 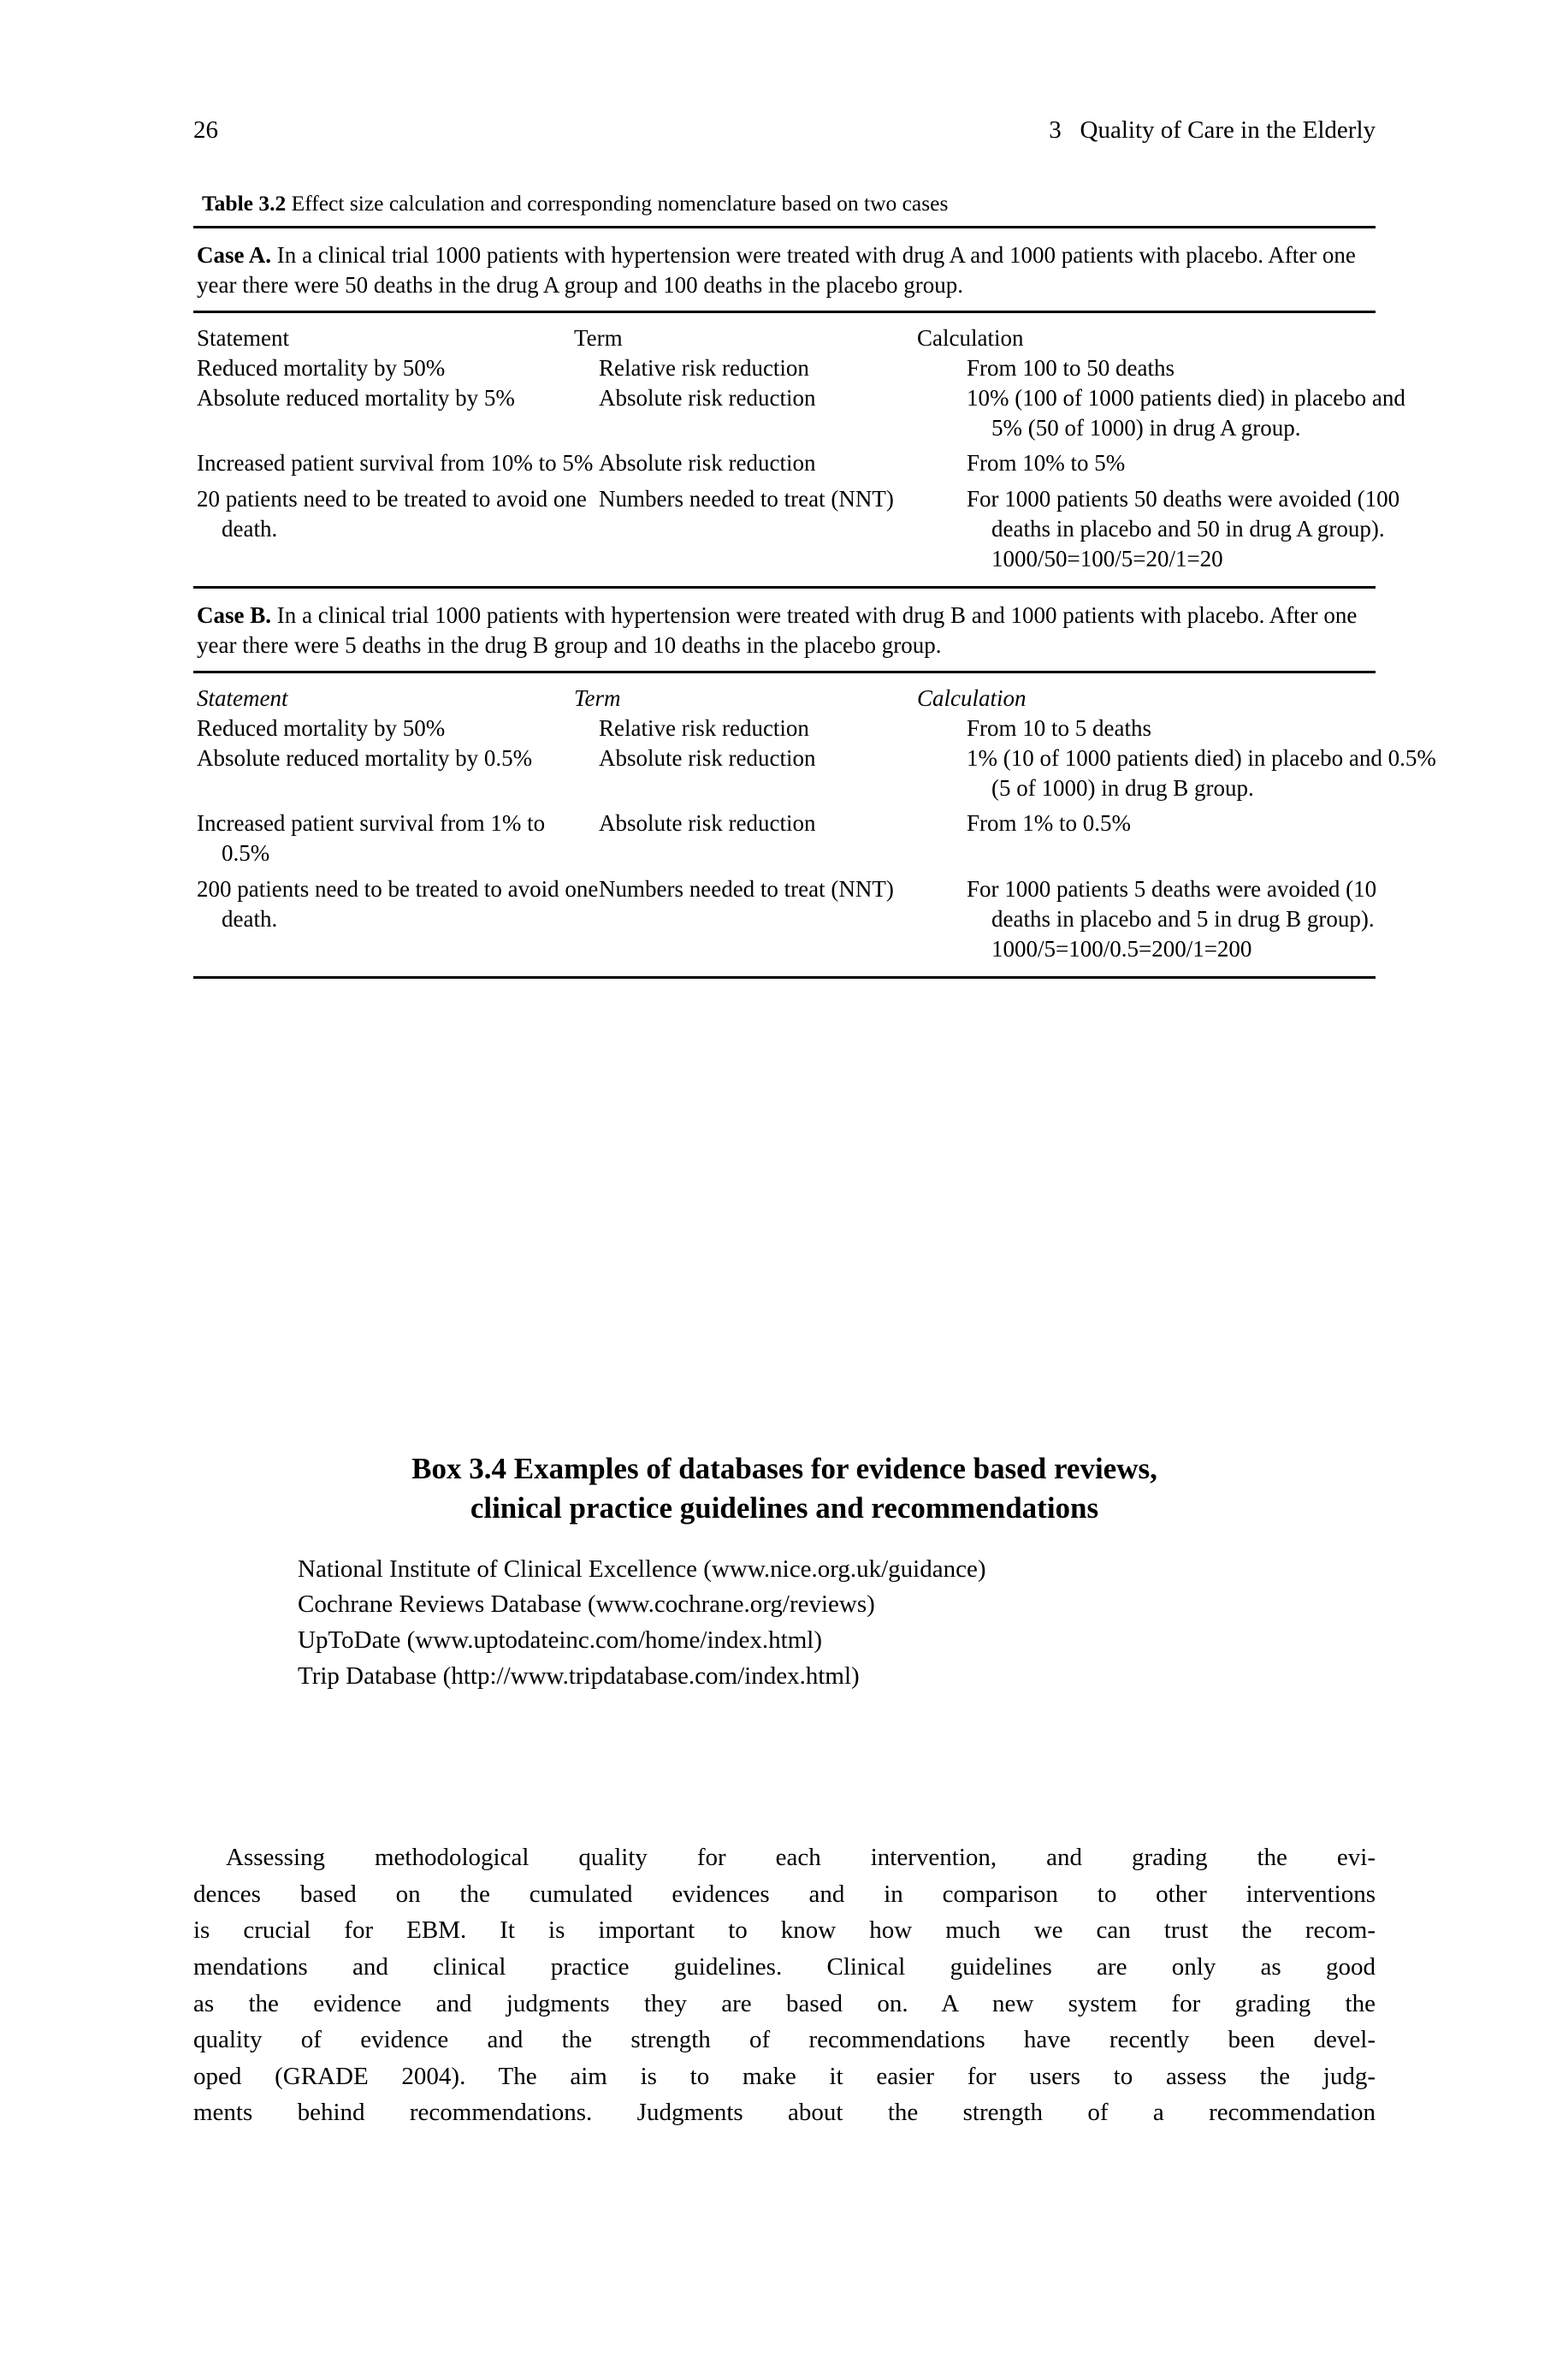 I want to click on case-b-label: Case B., so click(x=234, y=615).